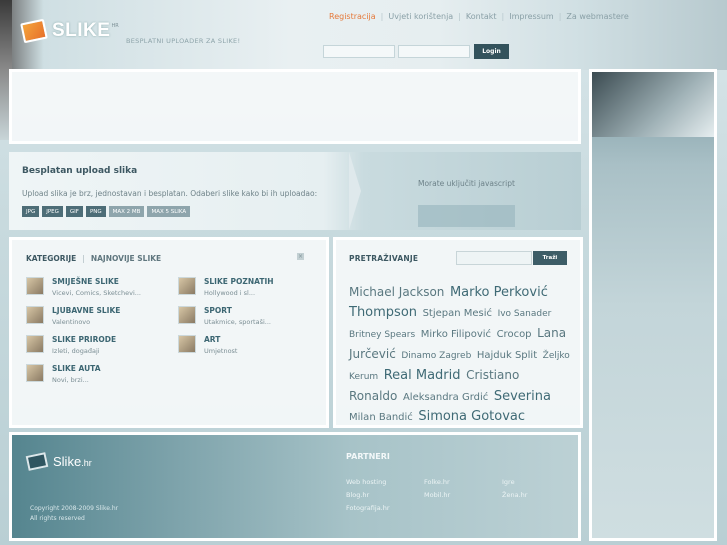  I want to click on tag-cloud-link: Ivo Sanader, so click(525, 314).